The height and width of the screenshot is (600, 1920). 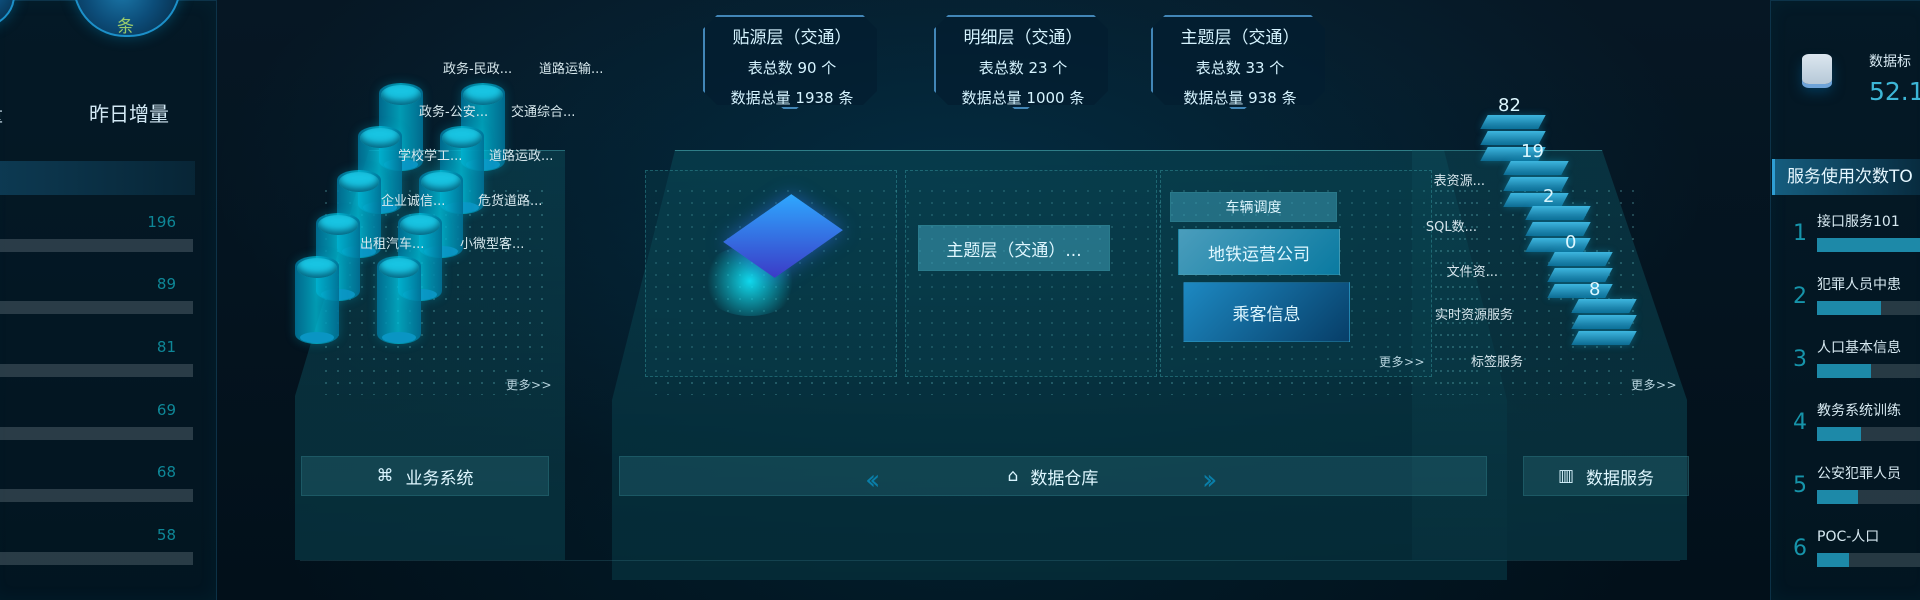 I want to click on rank-number: 2, so click(x=1800, y=296).